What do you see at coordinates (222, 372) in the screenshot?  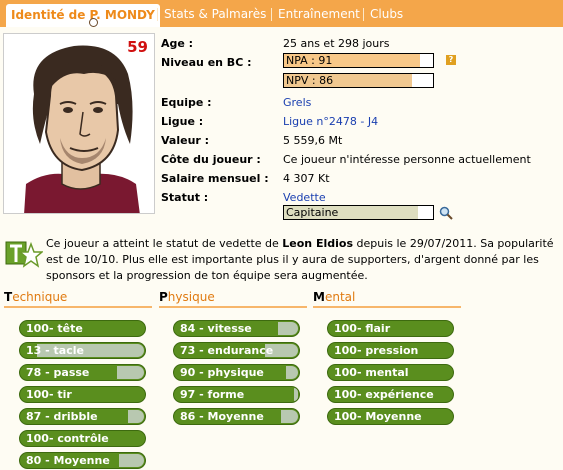 I see `skill-label: 90 - physique` at bounding box center [222, 372].